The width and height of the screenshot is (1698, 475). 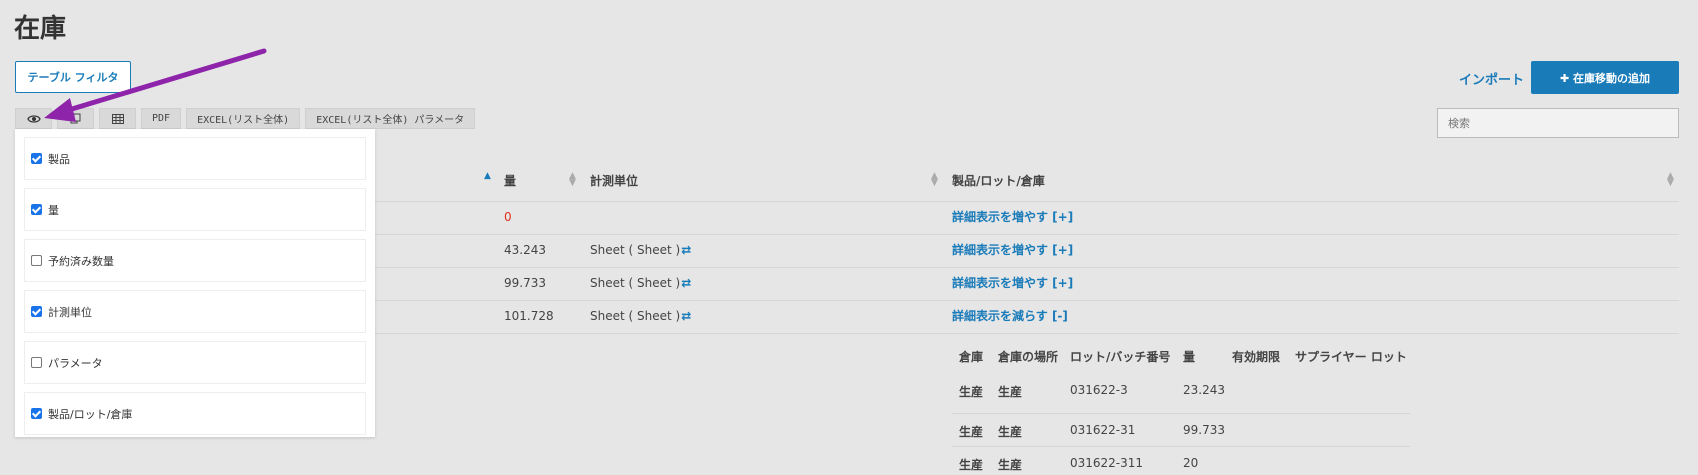 I want to click on eye-icon, so click(x=33, y=118).